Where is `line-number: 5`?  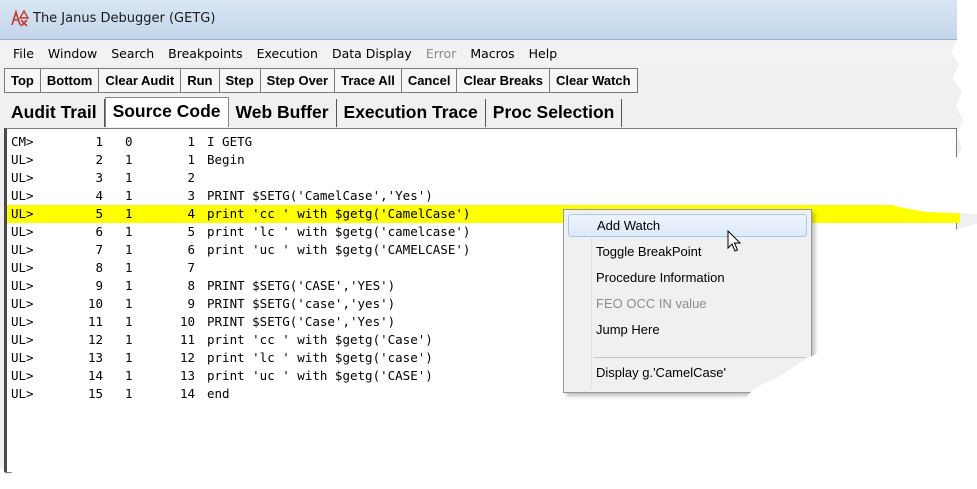
line-number: 5 is located at coordinates (99, 213).